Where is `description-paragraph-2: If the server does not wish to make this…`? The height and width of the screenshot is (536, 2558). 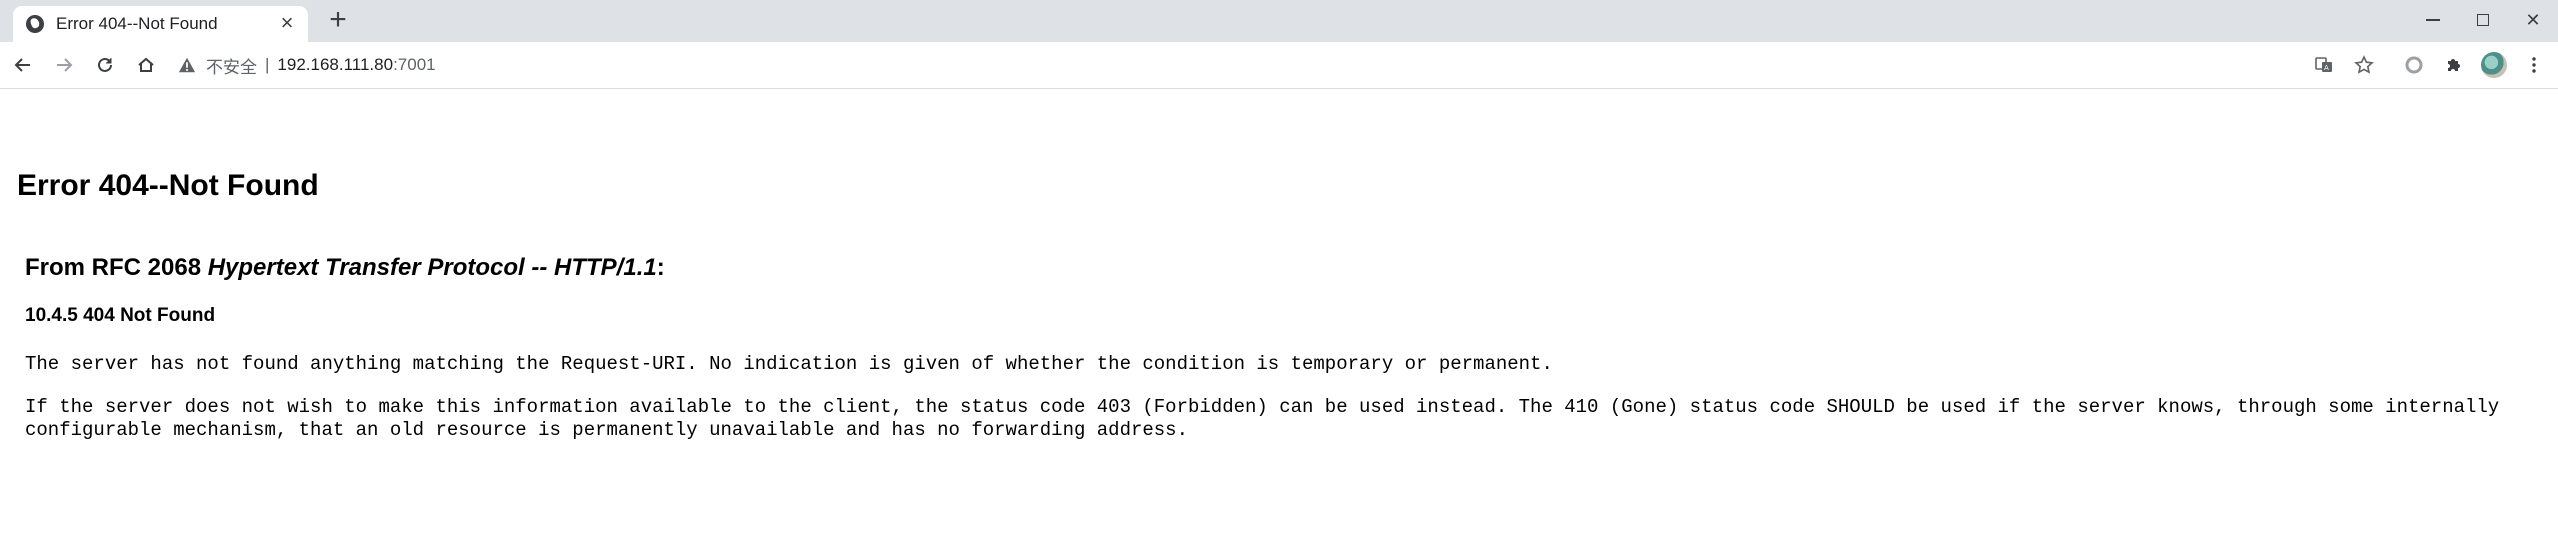
description-paragraph-2: If the server does not wish to make this… is located at coordinates (1262, 418).